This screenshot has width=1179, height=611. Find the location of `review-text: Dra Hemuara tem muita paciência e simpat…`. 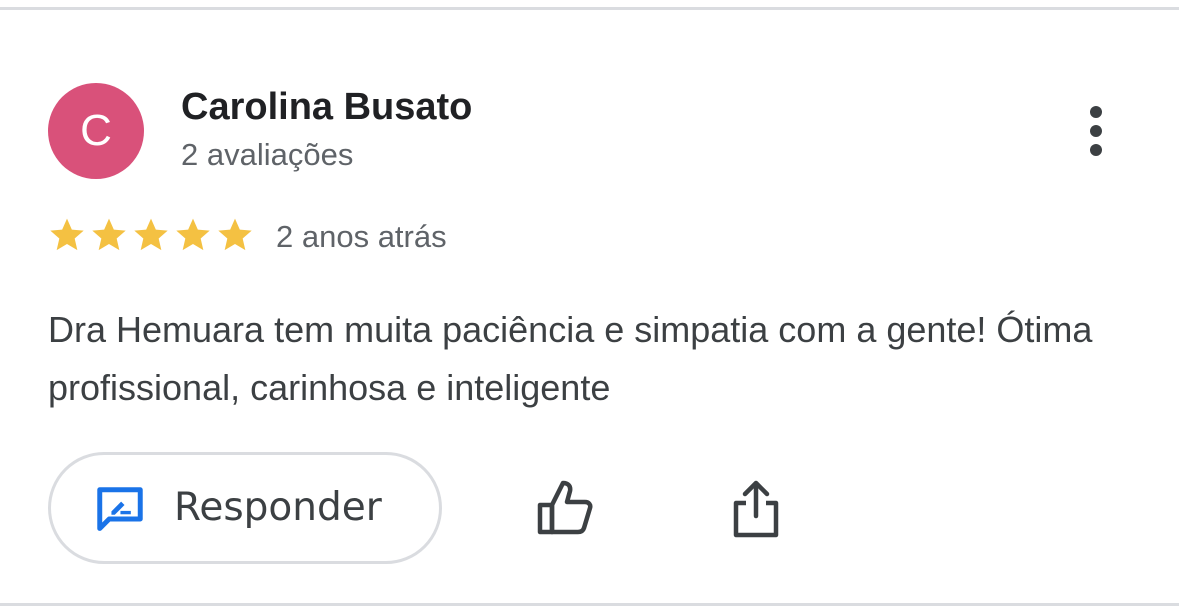

review-text: Dra Hemuara tem muita paciência e simpat… is located at coordinates (570, 358).